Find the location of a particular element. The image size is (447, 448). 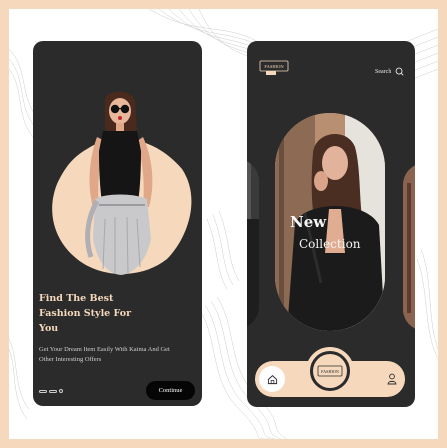

search-icon is located at coordinates (399, 71).